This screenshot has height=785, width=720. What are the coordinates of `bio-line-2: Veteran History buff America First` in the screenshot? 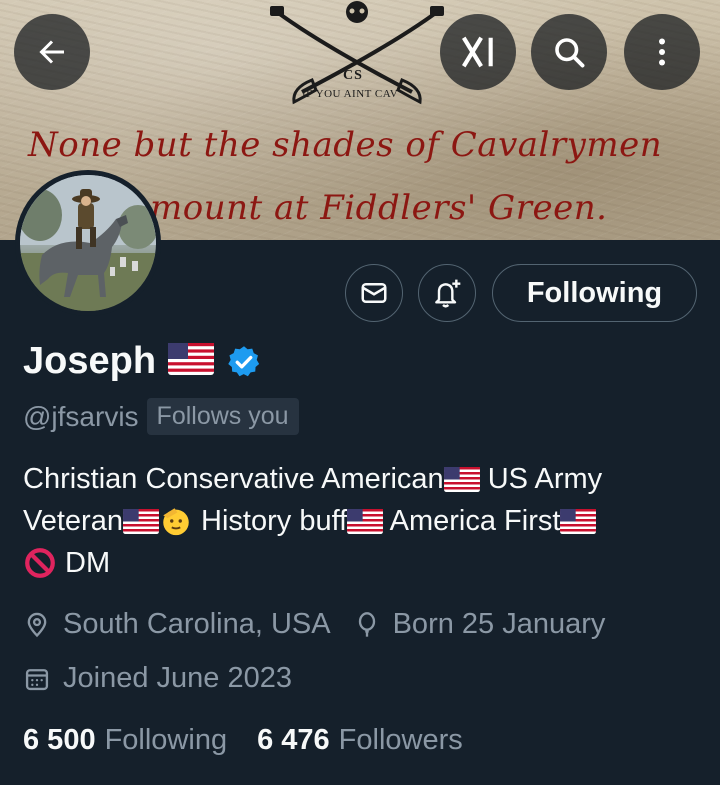 It's located at (363, 521).